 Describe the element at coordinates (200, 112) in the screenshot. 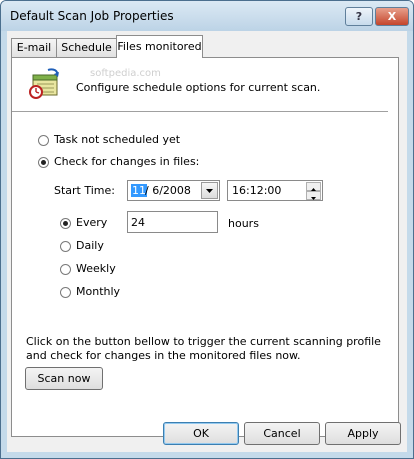

I see `header-divider` at that location.